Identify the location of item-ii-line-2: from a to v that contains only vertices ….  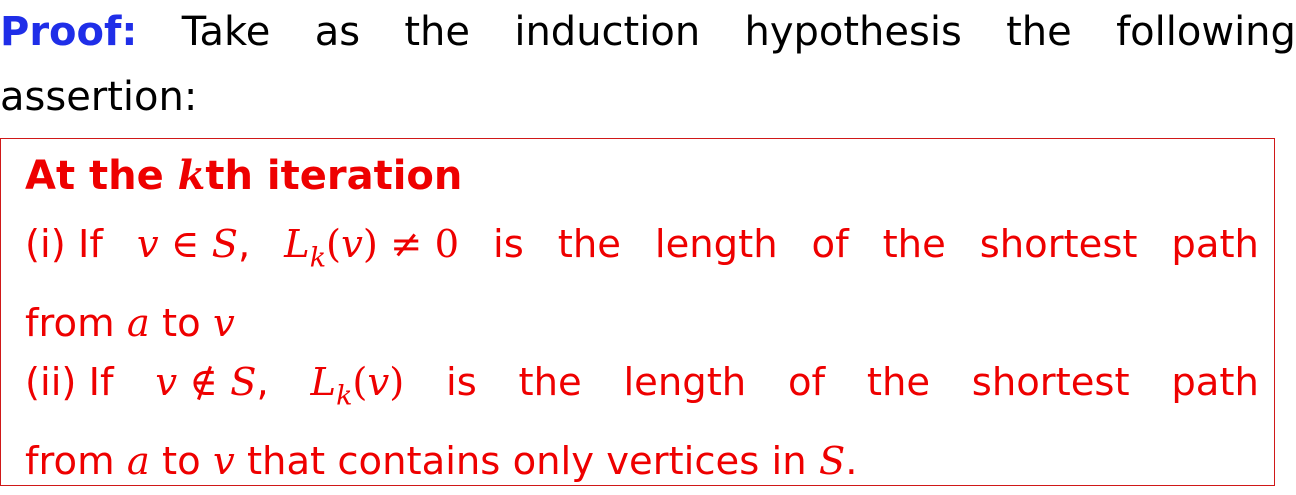
(441, 462).